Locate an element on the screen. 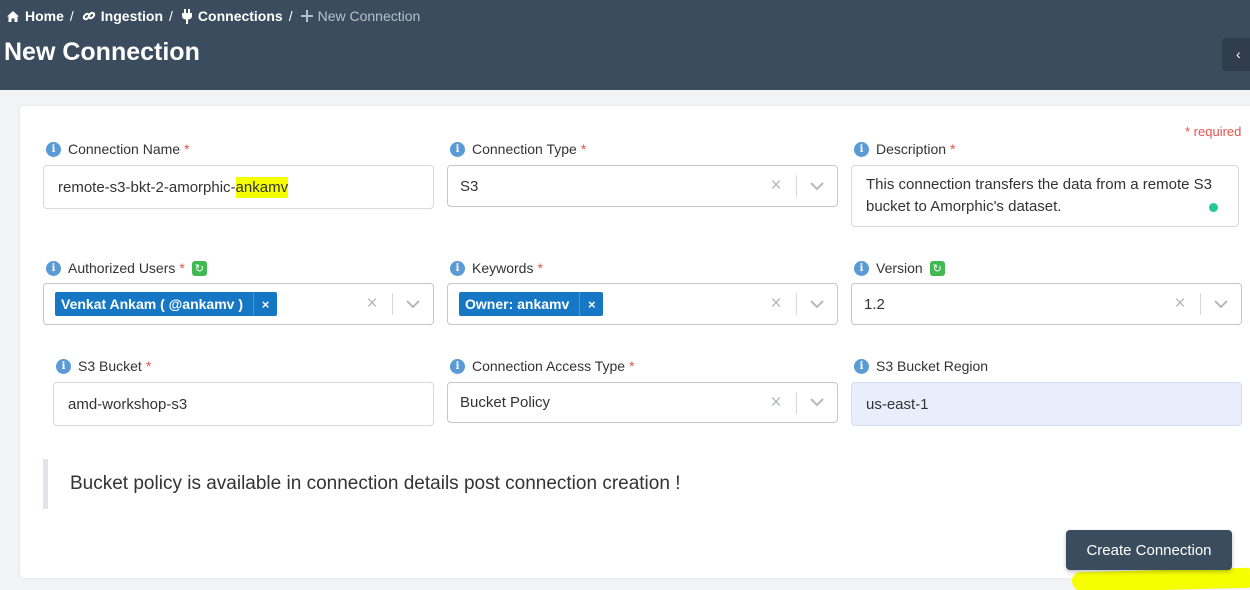 Image resolution: width=1250 pixels, height=590 pixels. connection-access-type-select: Bucket Policy × is located at coordinates (642, 402).